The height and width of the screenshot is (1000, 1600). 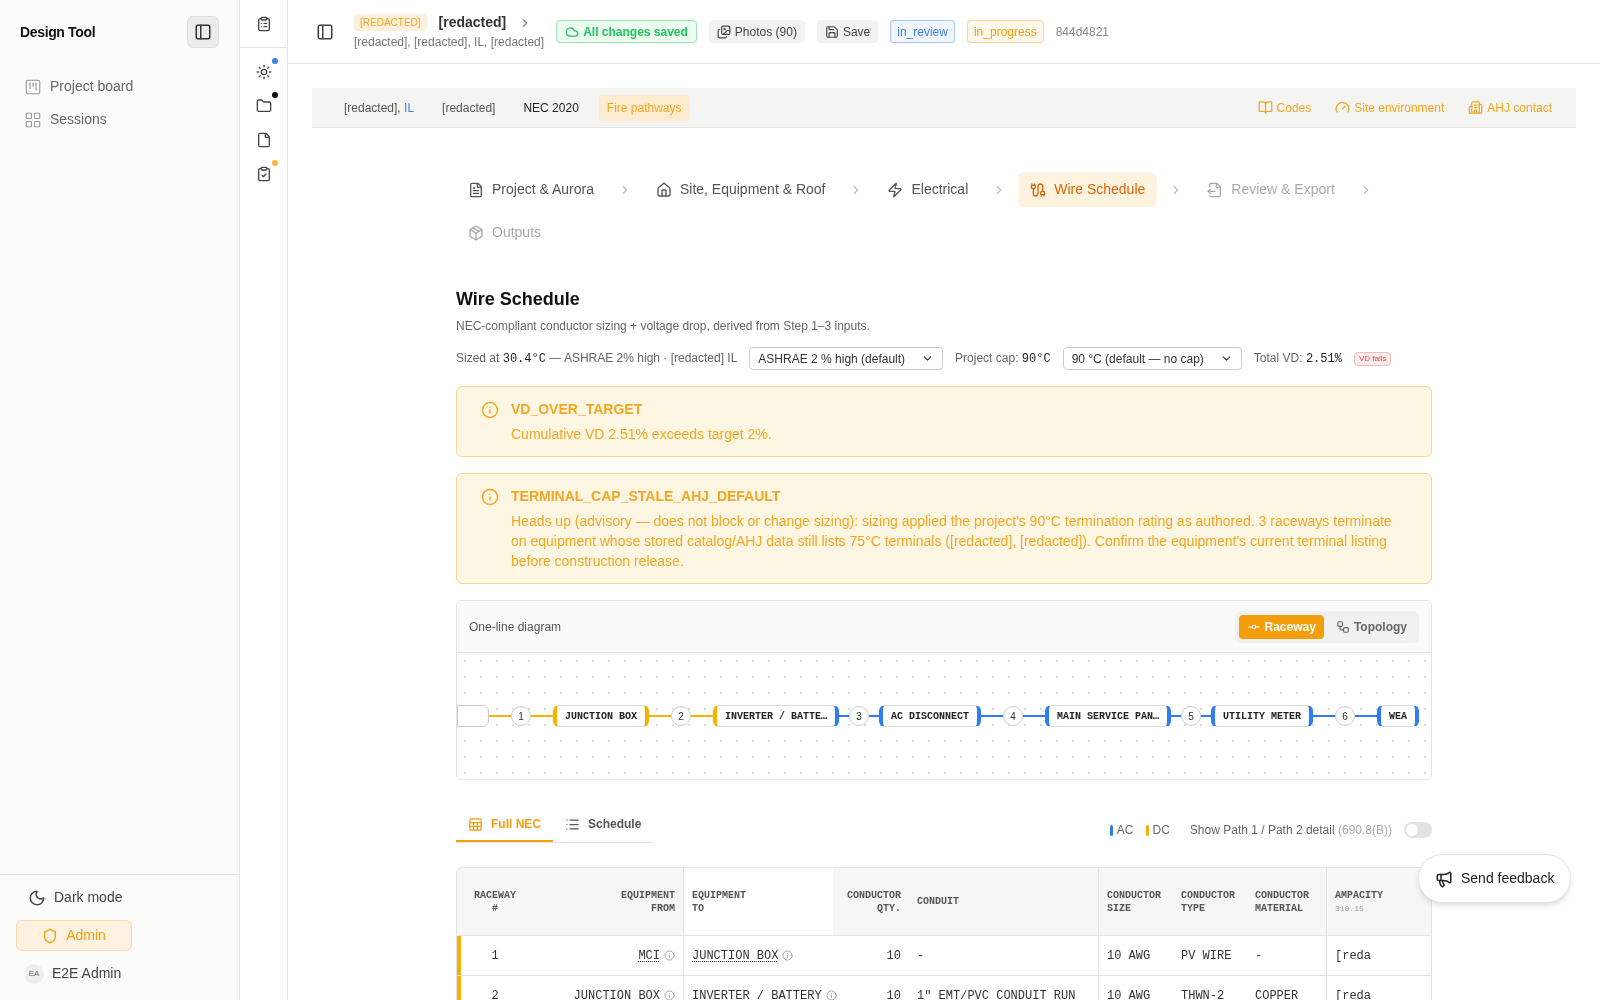 What do you see at coordinates (740, 189) in the screenshot?
I see `step-tab: Site, Equipment & Roof` at bounding box center [740, 189].